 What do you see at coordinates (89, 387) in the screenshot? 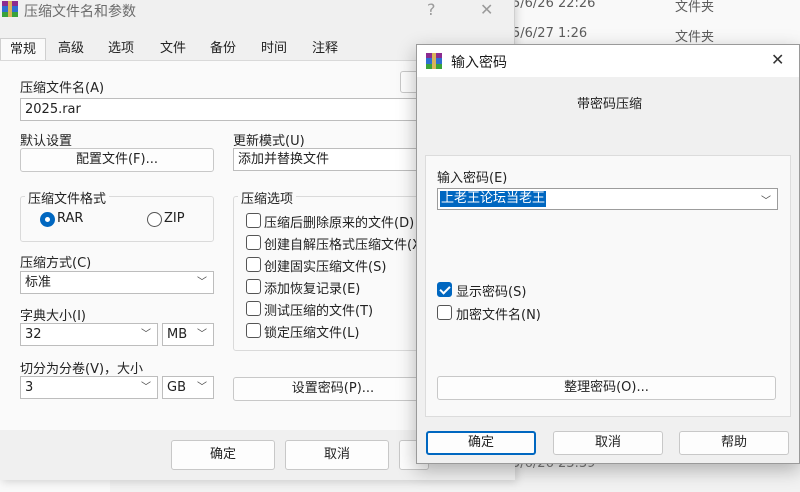
I see `split-select: 3 ﹀` at bounding box center [89, 387].